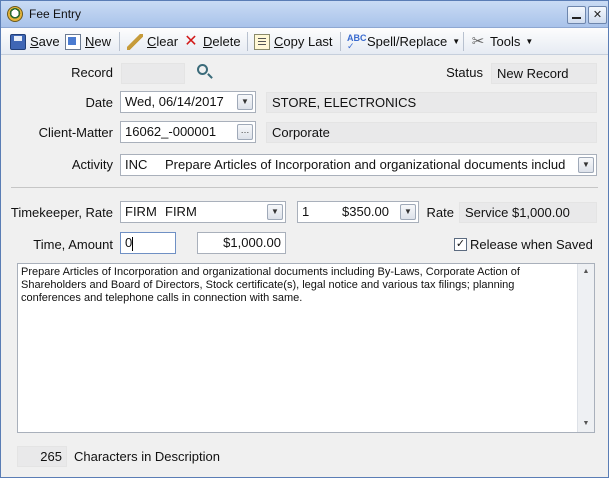  I want to click on tools-label: Tools, so click(505, 41).